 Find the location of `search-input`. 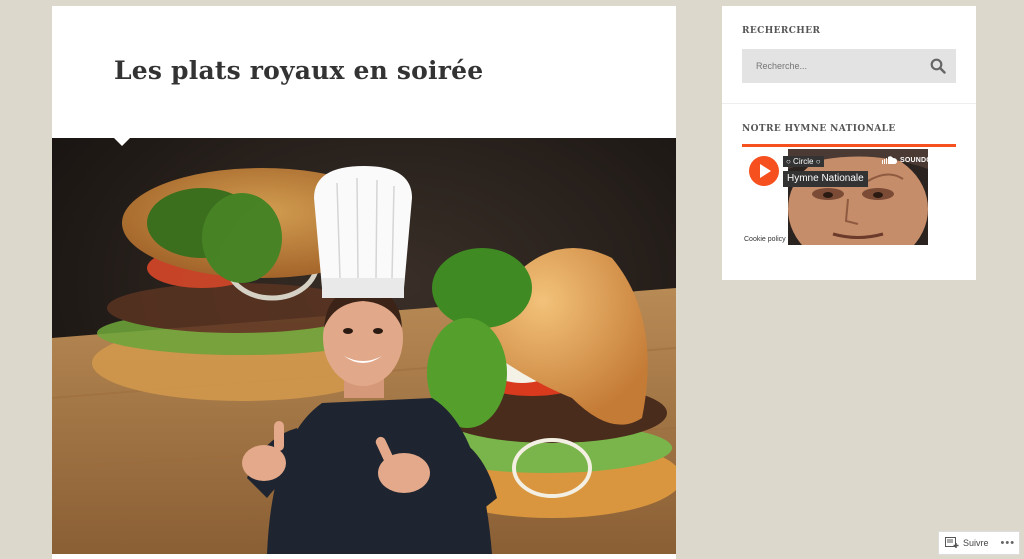

search-input is located at coordinates (832, 66).